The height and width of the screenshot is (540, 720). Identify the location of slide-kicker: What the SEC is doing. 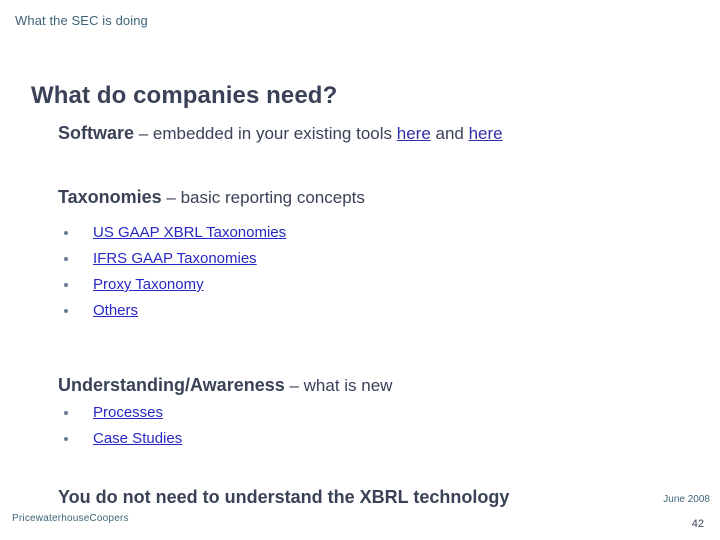
(81, 20).